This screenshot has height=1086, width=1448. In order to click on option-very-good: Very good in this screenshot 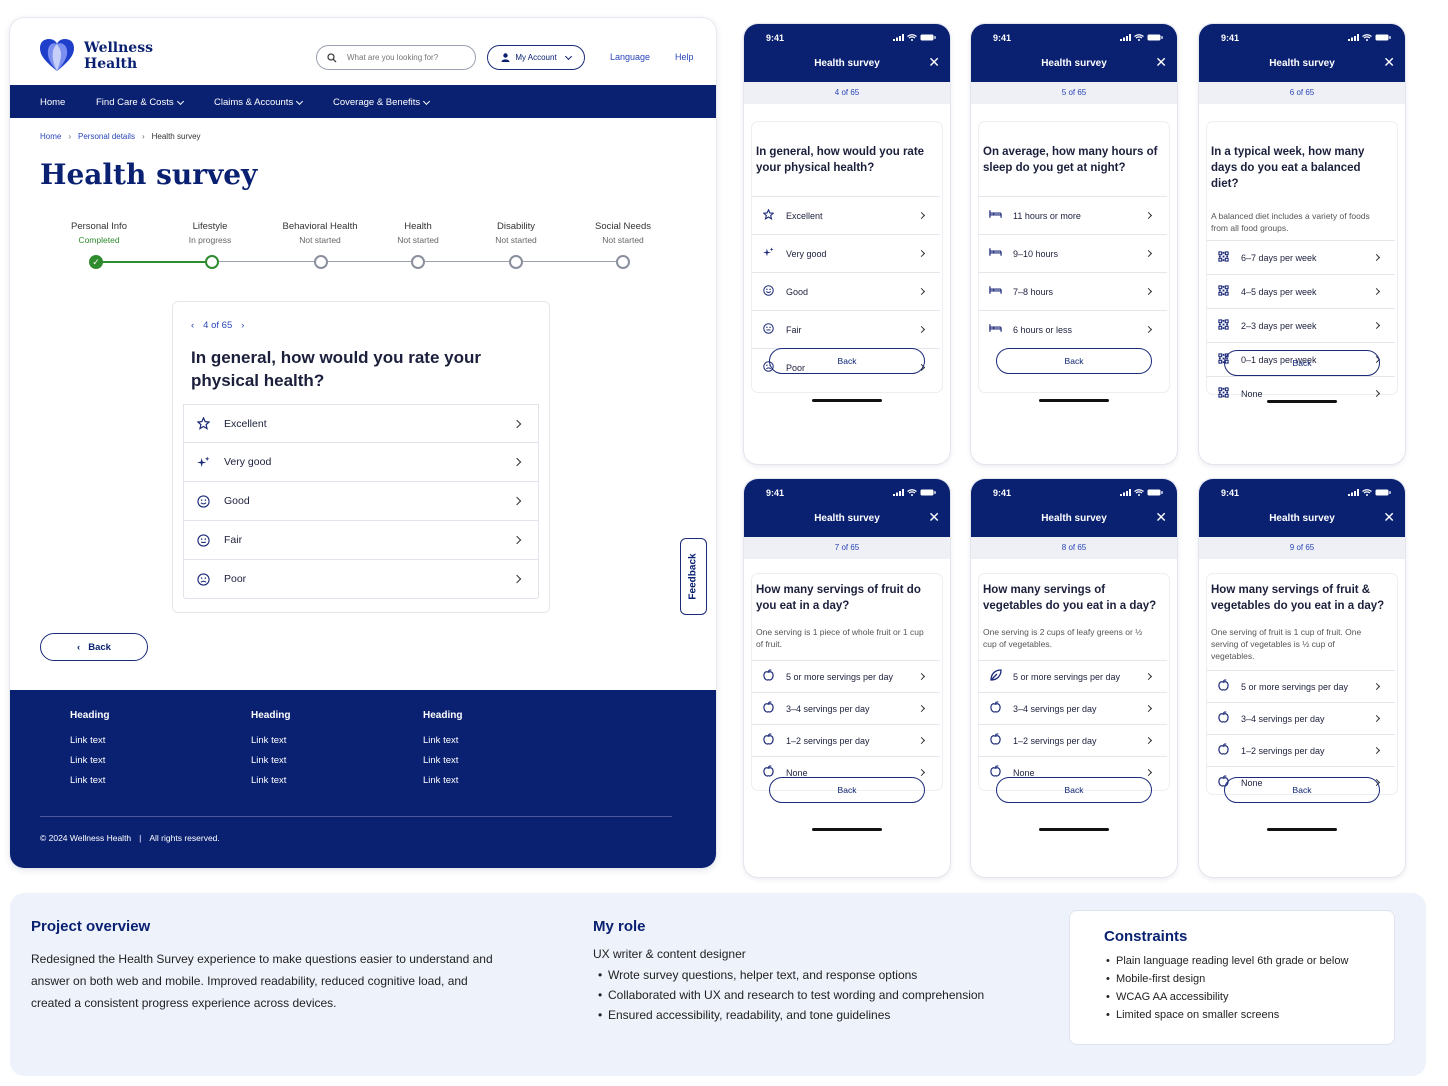, I will do `click(361, 462)`.